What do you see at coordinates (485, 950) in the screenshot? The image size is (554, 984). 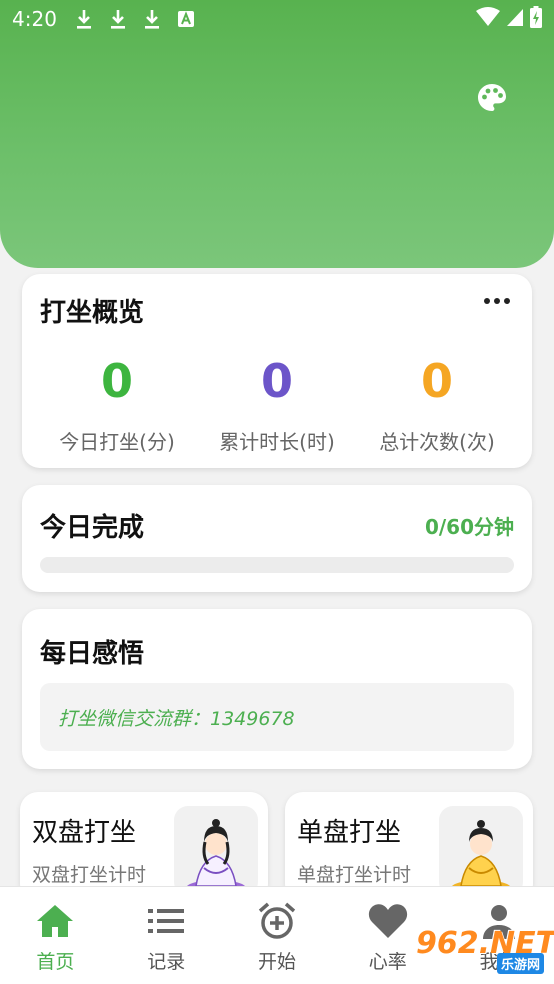 I see `site-watermark: 962.NET 乐游网` at bounding box center [485, 950].